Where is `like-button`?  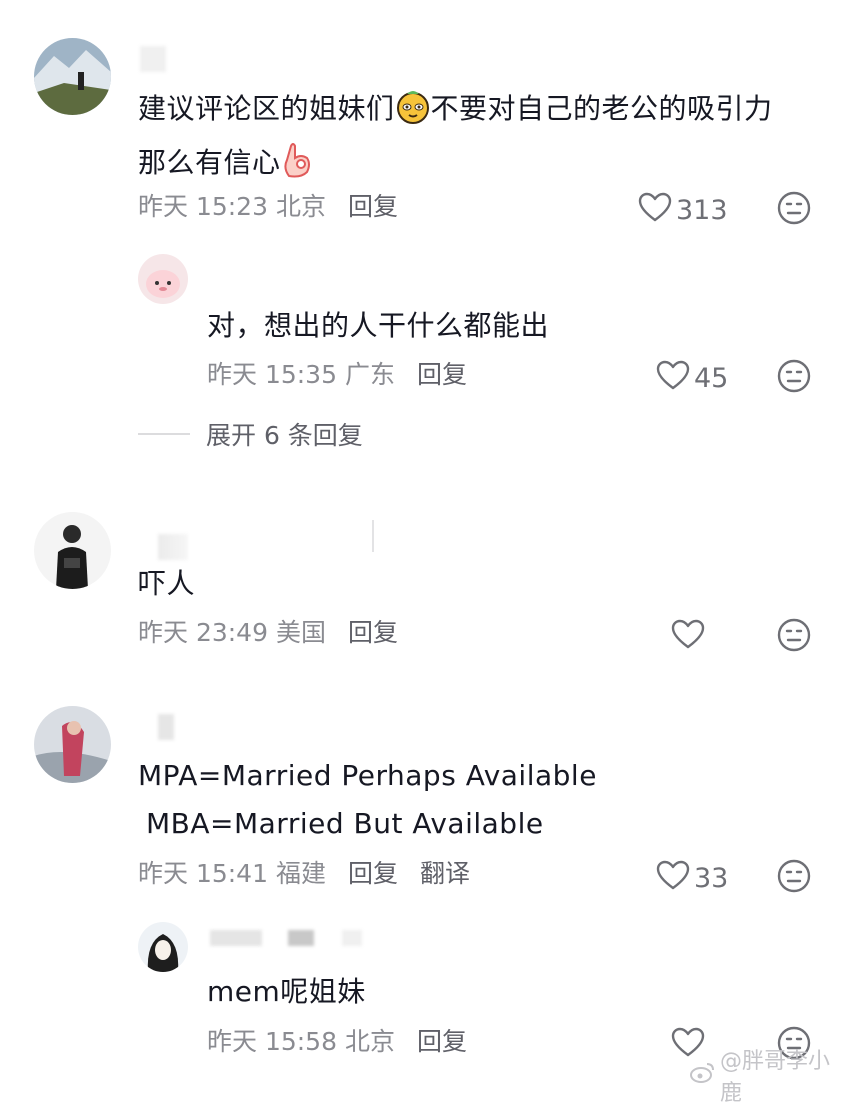 like-button is located at coordinates (690, 637).